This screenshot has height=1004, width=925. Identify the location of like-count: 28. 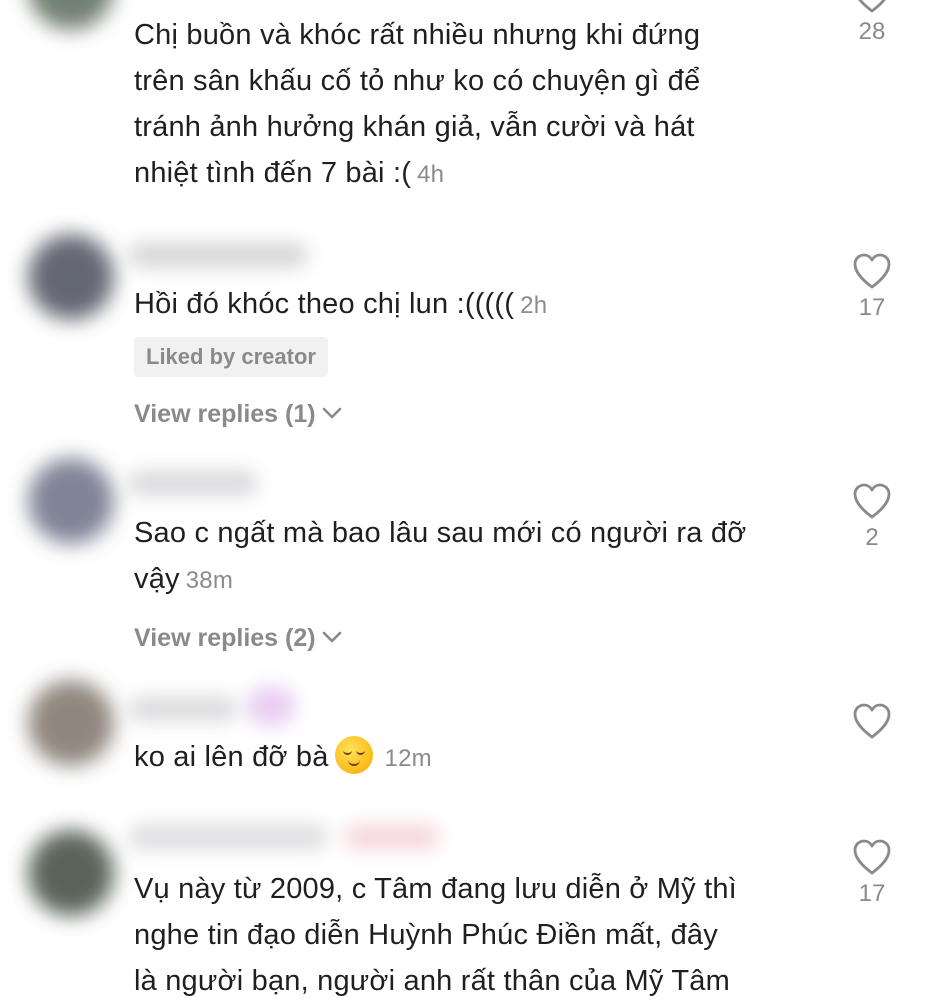
(872, 31).